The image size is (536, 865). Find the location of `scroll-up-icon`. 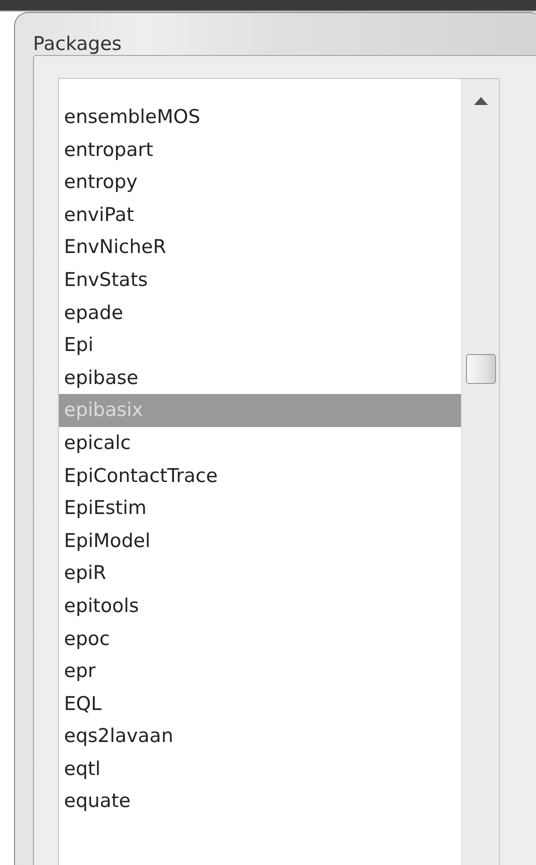

scroll-up-icon is located at coordinates (481, 101).